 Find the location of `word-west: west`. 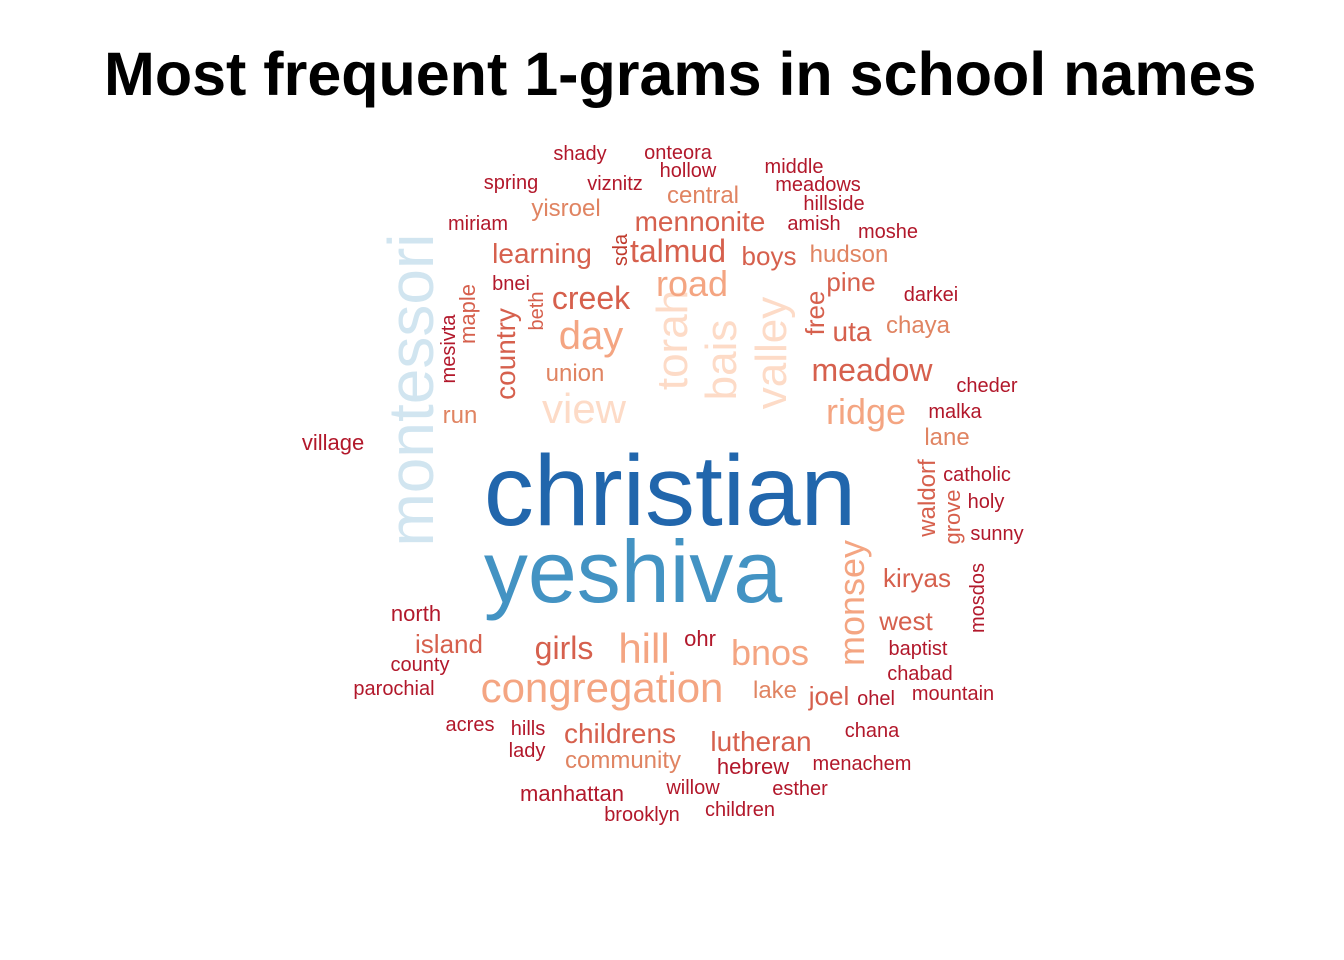

word-west: west is located at coordinates (905, 621).